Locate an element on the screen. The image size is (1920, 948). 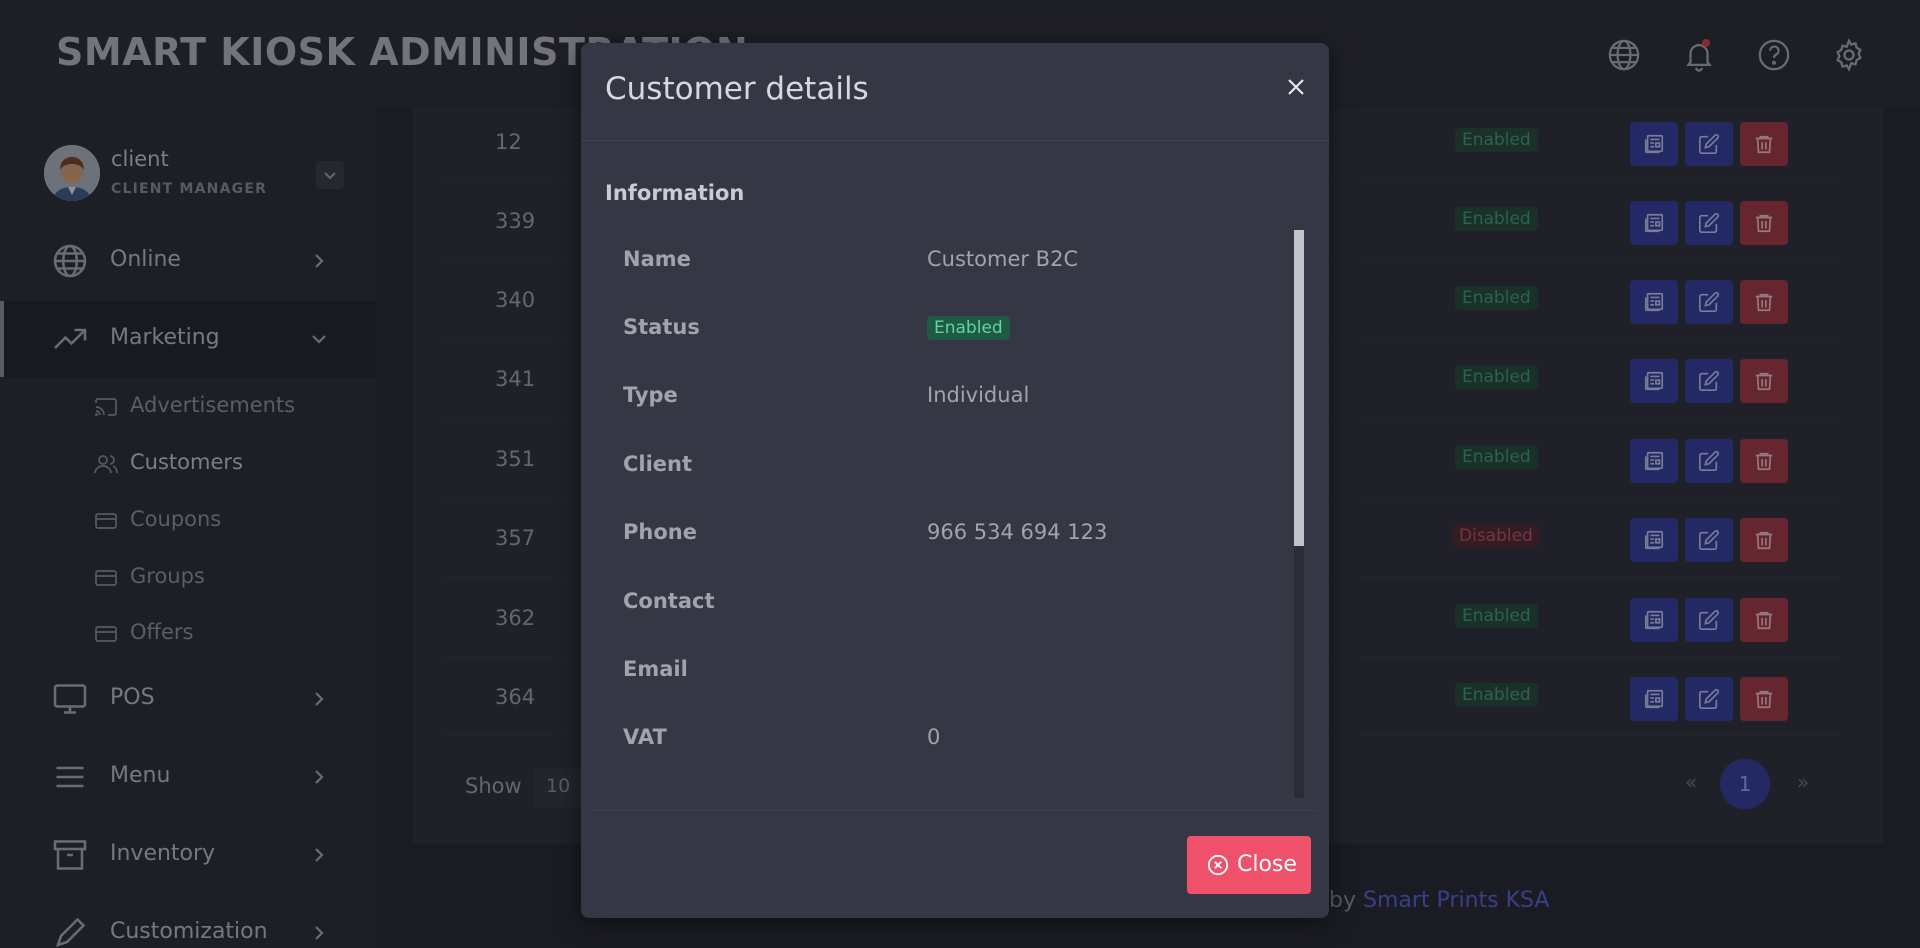
modal-scrollbar-thumb is located at coordinates (1299, 388).